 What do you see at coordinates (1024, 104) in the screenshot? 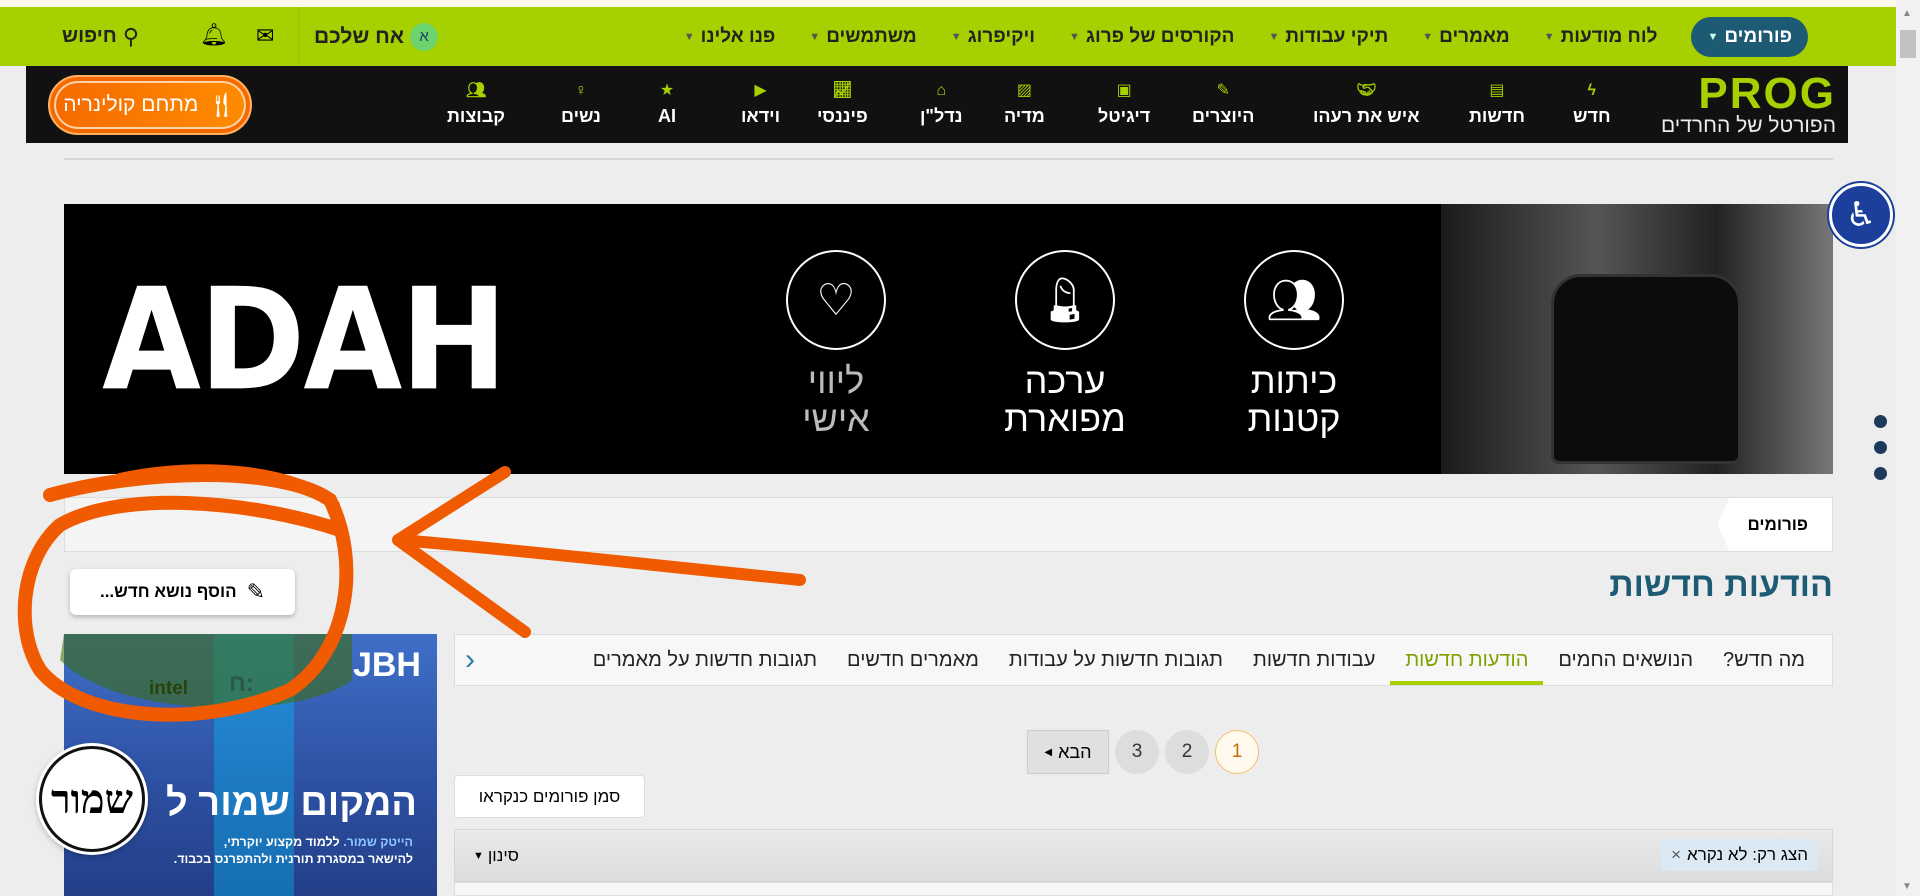
I see `cat-media: ▨ מדיה` at bounding box center [1024, 104].